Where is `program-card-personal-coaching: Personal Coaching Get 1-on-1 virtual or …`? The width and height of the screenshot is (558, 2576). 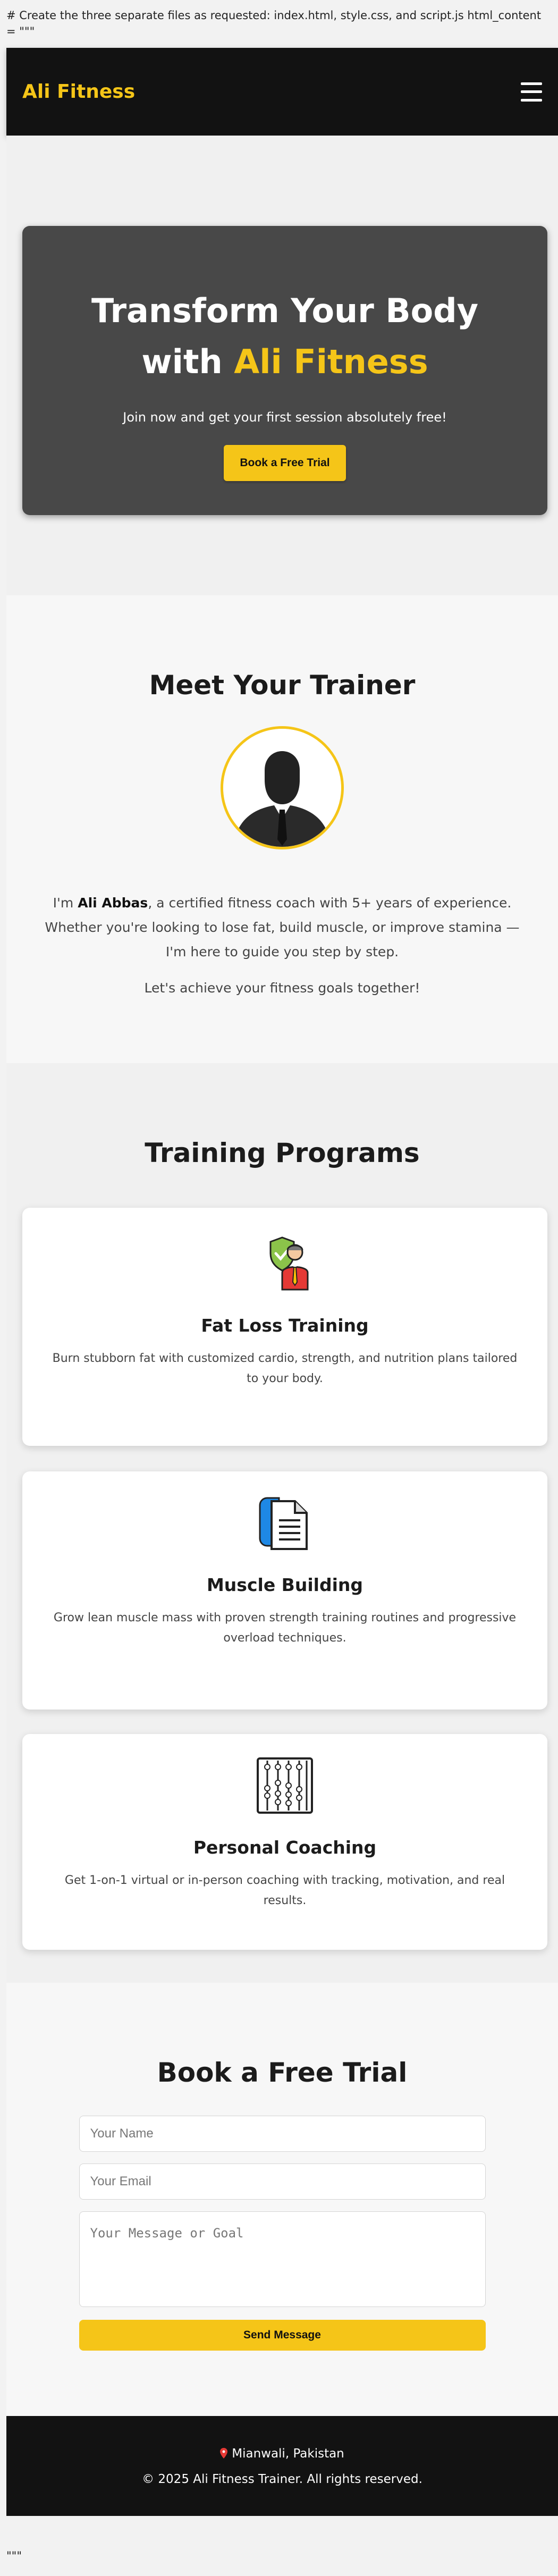 program-card-personal-coaching: Personal Coaching Get 1-on-1 virtual or … is located at coordinates (285, 1842).